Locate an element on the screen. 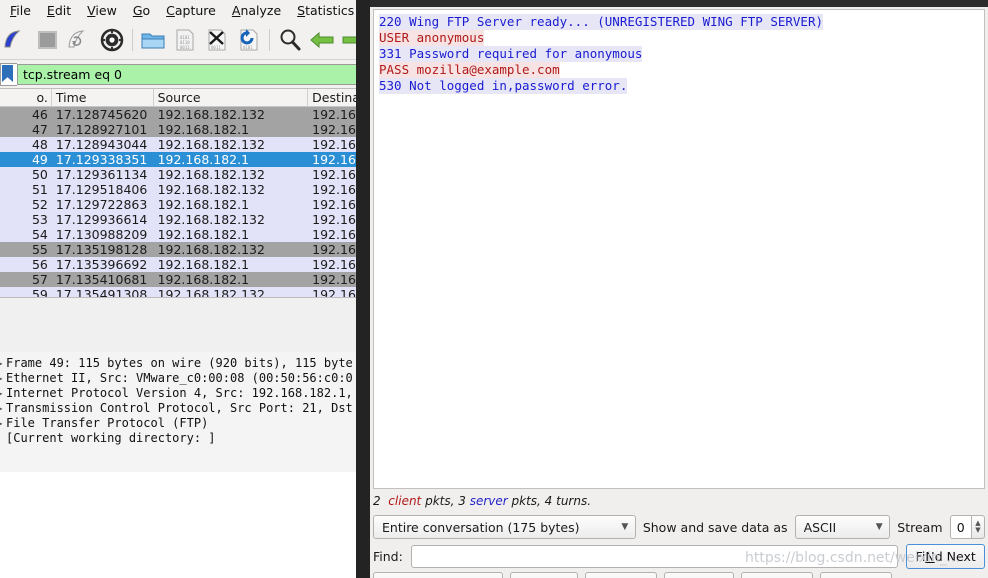  stop-capture-icon is located at coordinates (48, 40).